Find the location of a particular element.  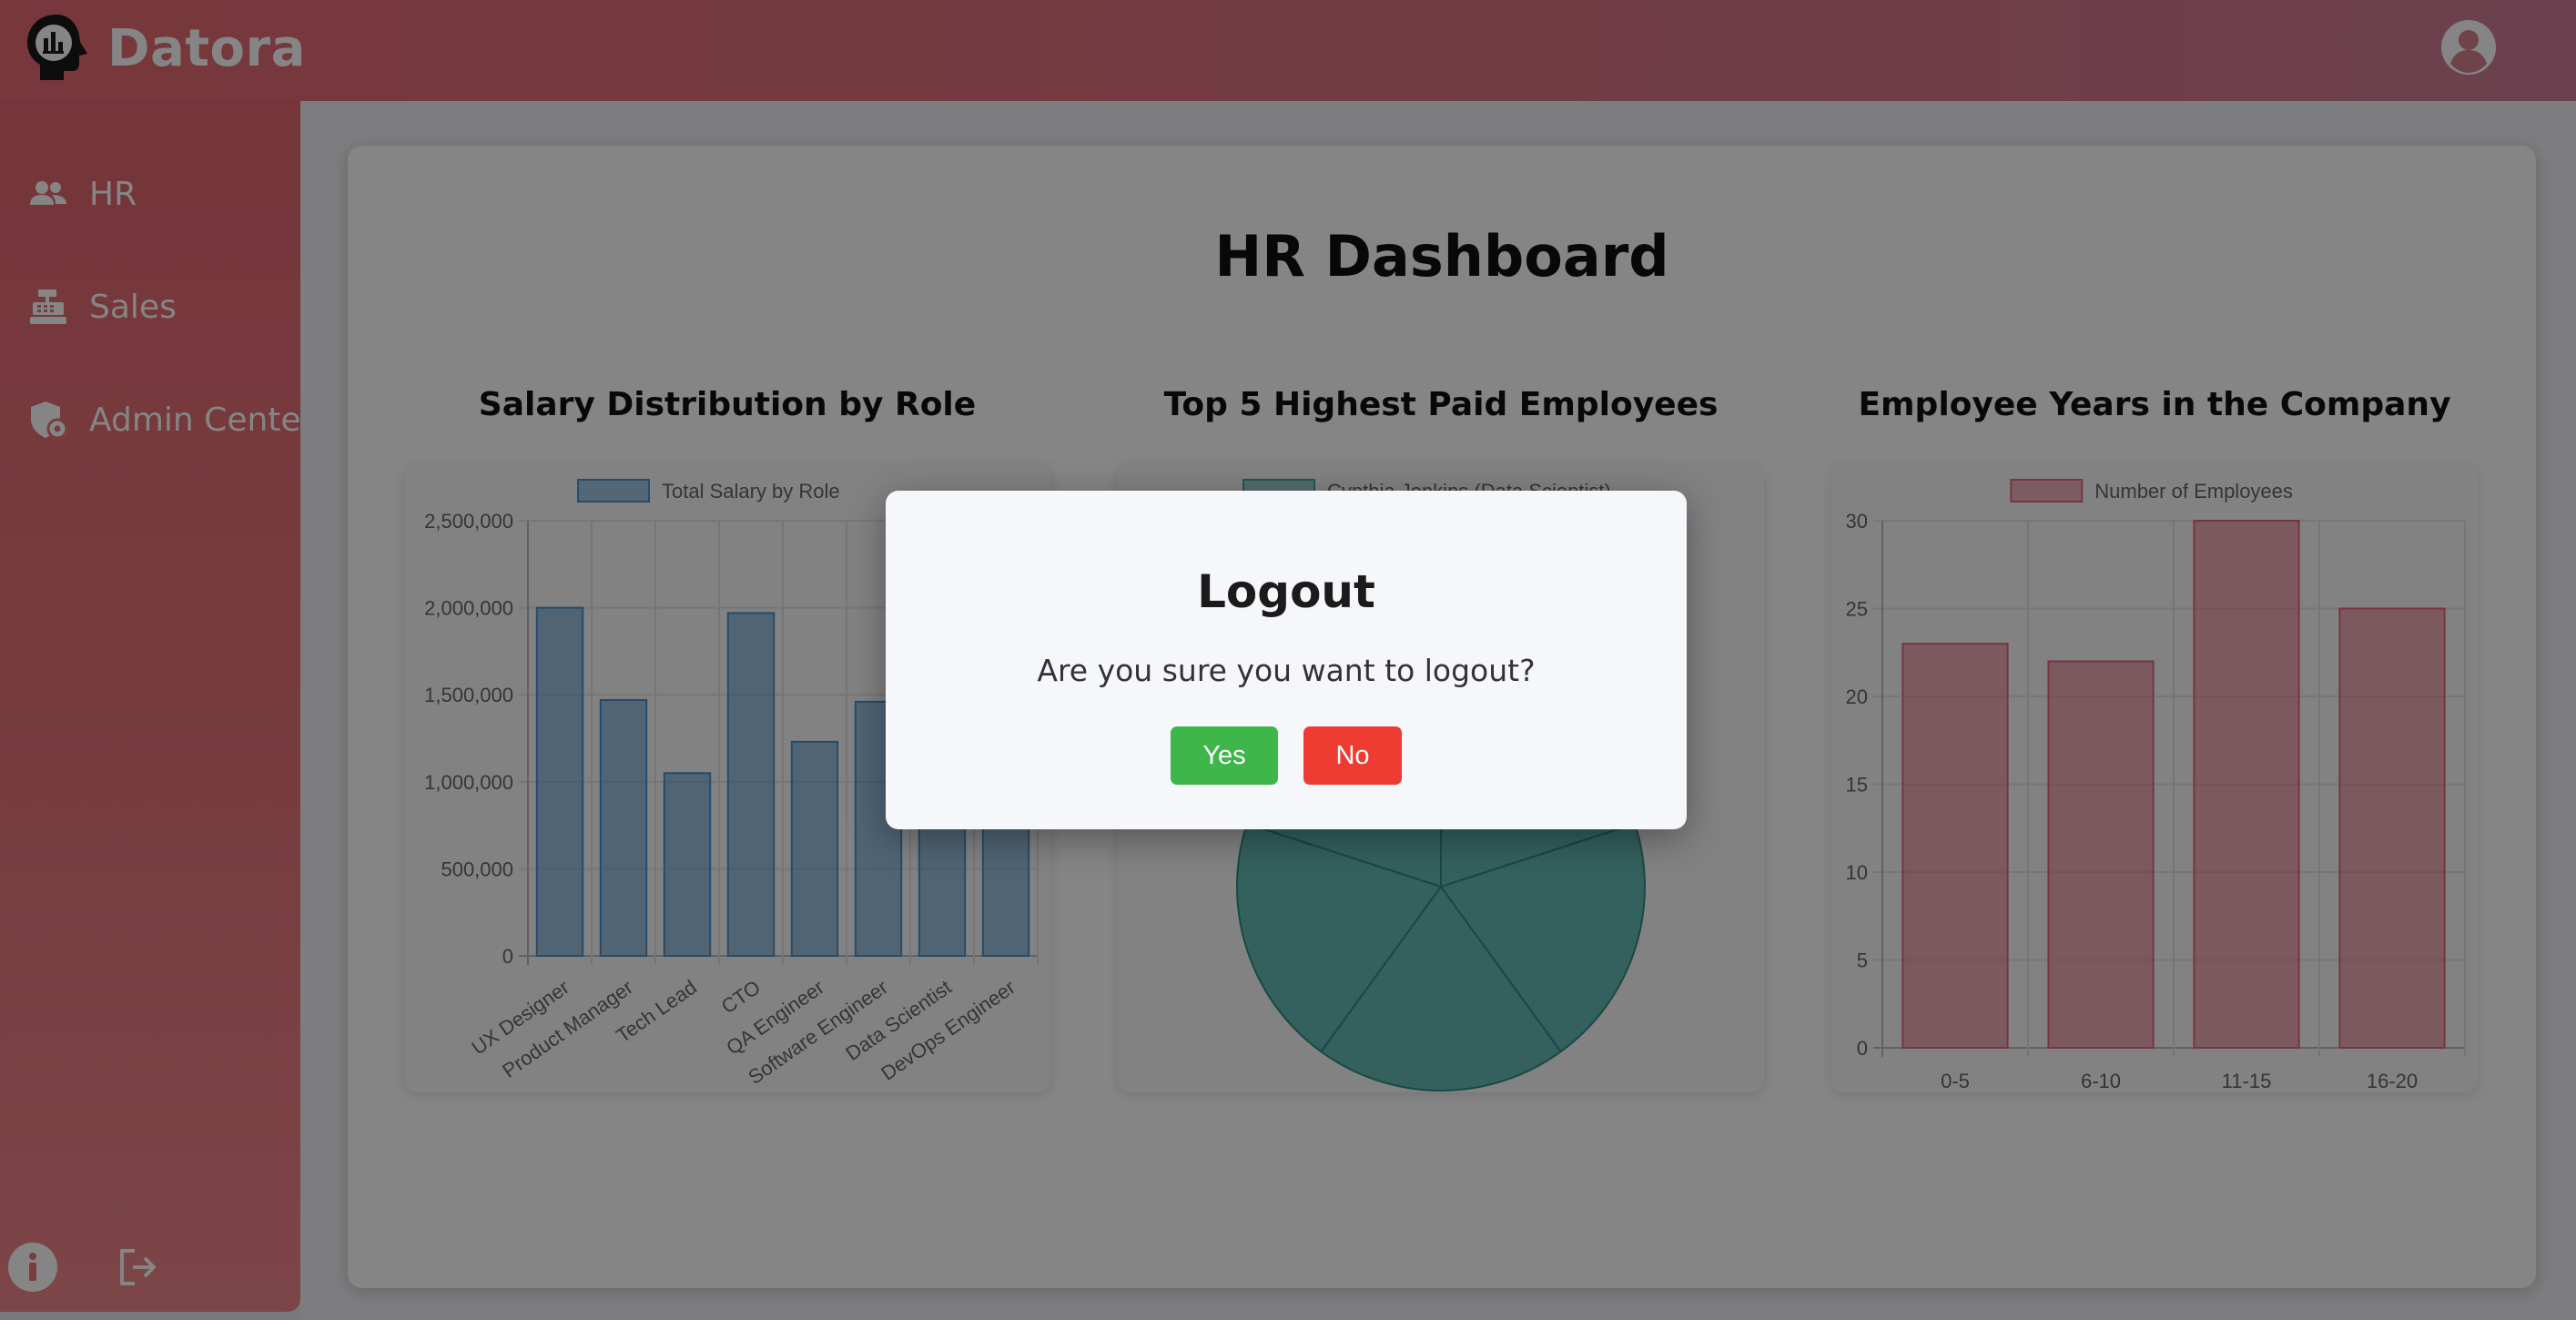

dialog-title: Logout is located at coordinates (1286, 591).